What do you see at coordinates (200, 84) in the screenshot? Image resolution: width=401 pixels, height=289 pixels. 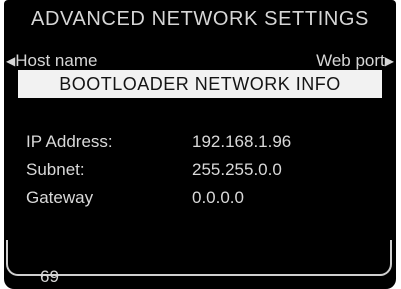 I see `bootloader-info-banner: BOOTLOADER NETWORK INFO` at bounding box center [200, 84].